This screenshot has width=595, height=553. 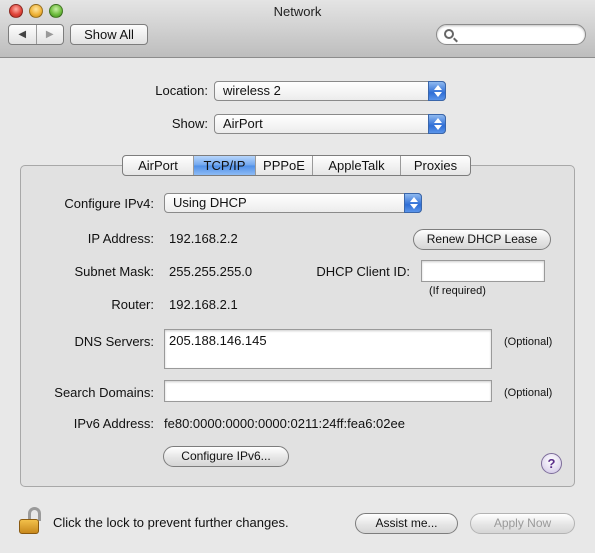 I want to click on tab-tcpip: TCP/IP, so click(x=224, y=165).